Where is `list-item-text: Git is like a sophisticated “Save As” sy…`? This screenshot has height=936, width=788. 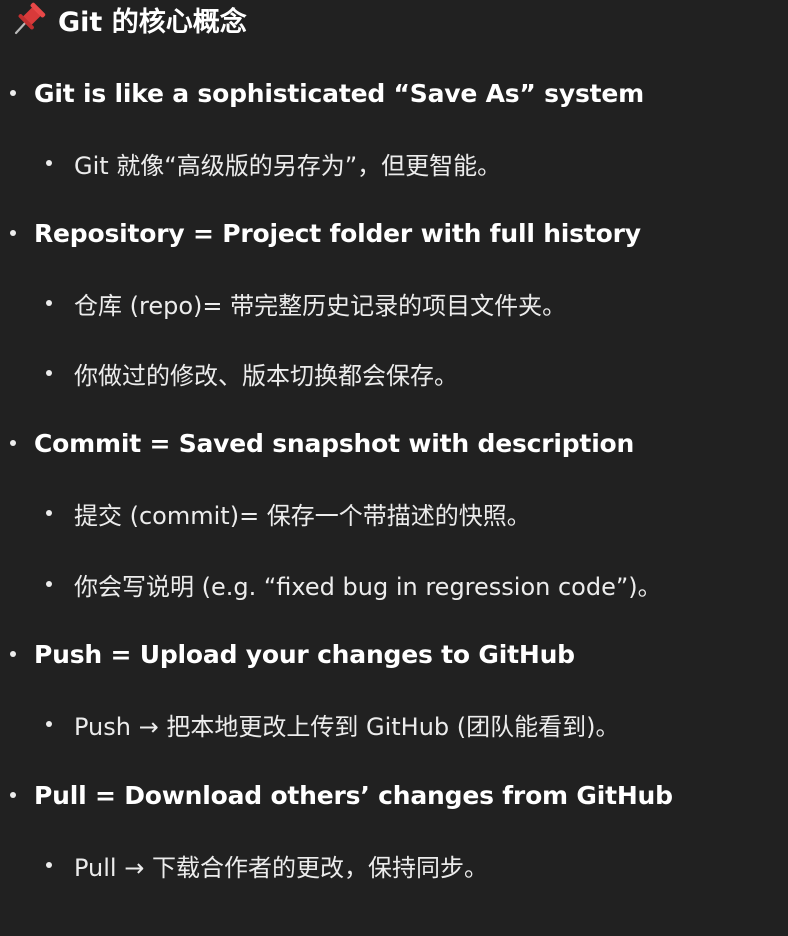
list-item-text: Git is like a sophisticated “Save As” sy… is located at coordinates (339, 93).